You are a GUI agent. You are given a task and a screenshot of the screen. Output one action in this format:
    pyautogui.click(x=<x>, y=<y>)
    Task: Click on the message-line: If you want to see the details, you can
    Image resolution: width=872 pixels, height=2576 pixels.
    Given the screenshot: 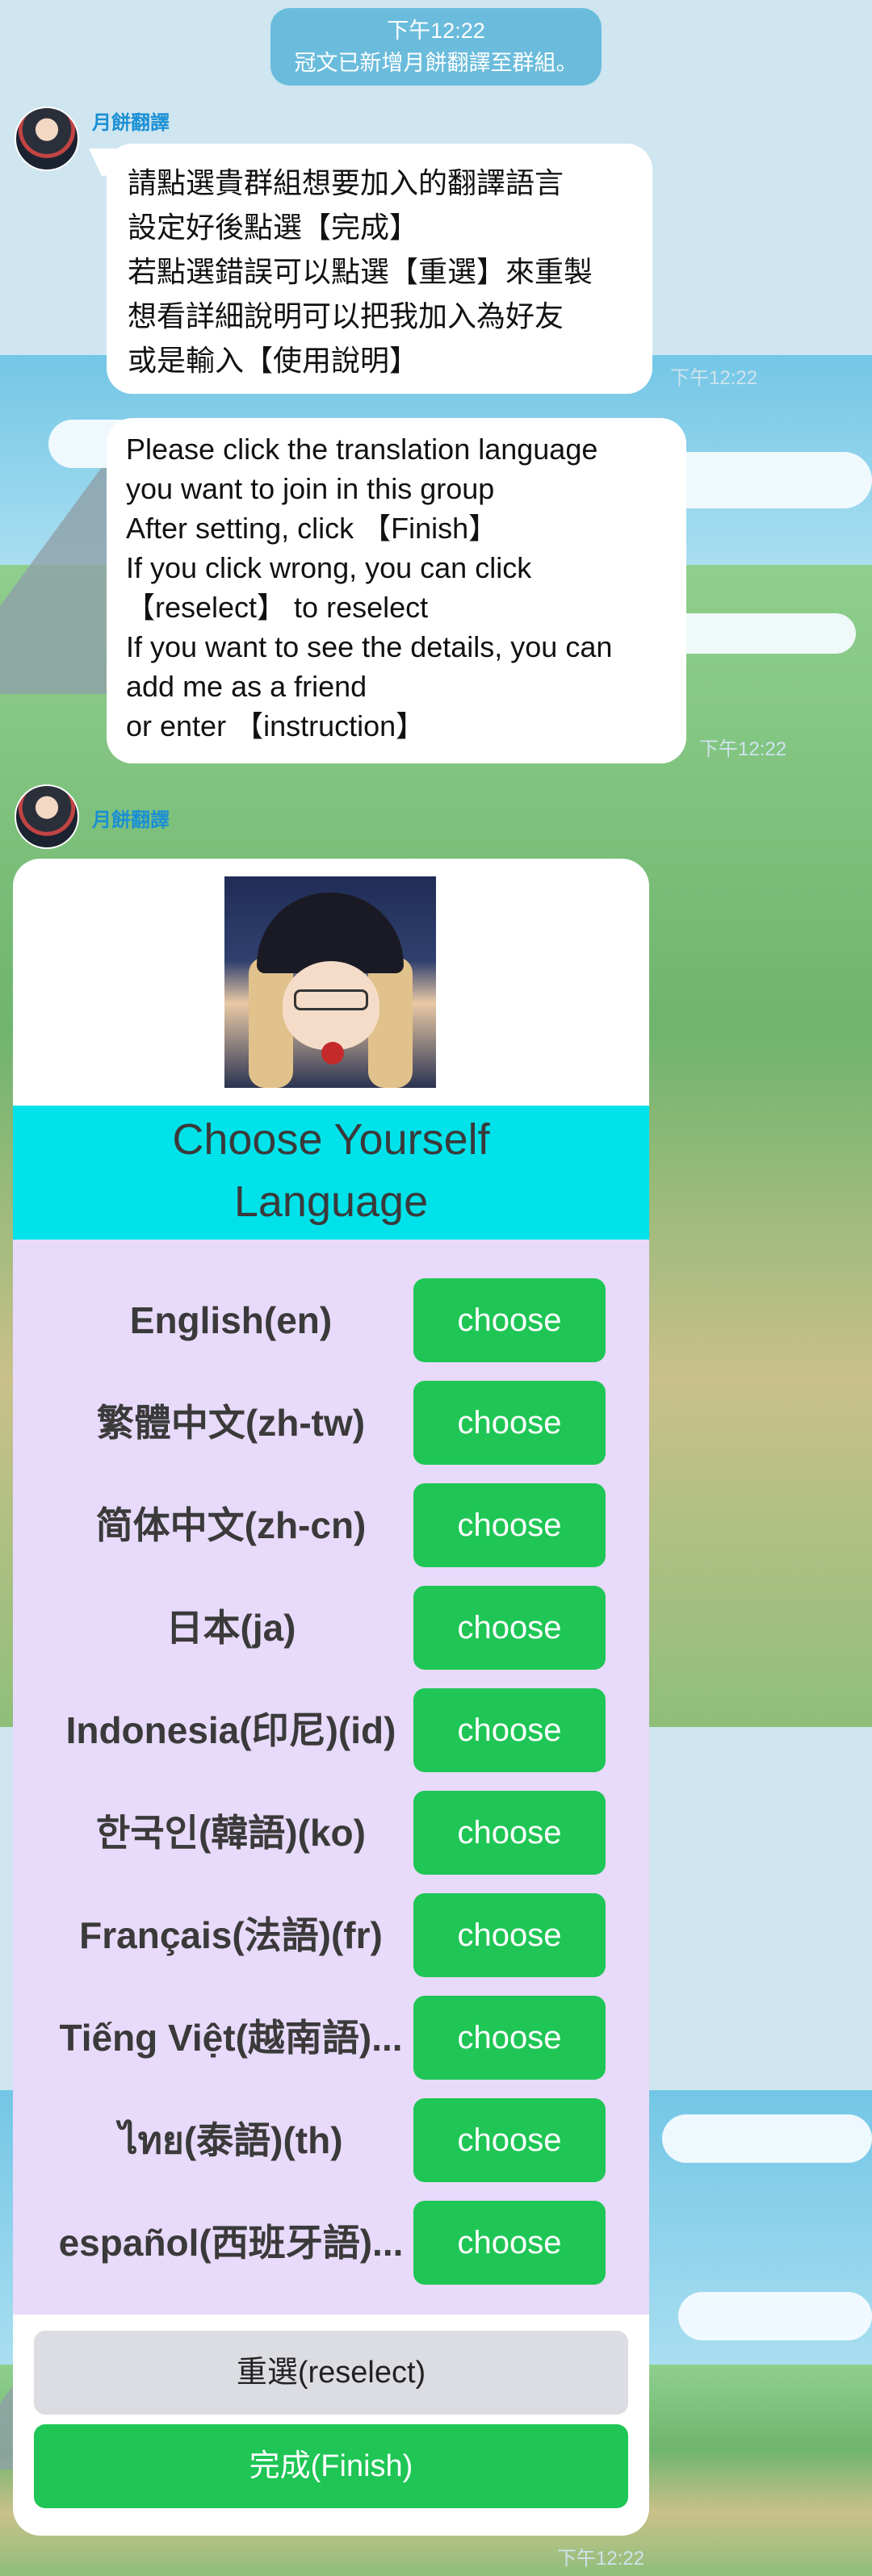 What is the action you would take?
    pyautogui.click(x=369, y=646)
    